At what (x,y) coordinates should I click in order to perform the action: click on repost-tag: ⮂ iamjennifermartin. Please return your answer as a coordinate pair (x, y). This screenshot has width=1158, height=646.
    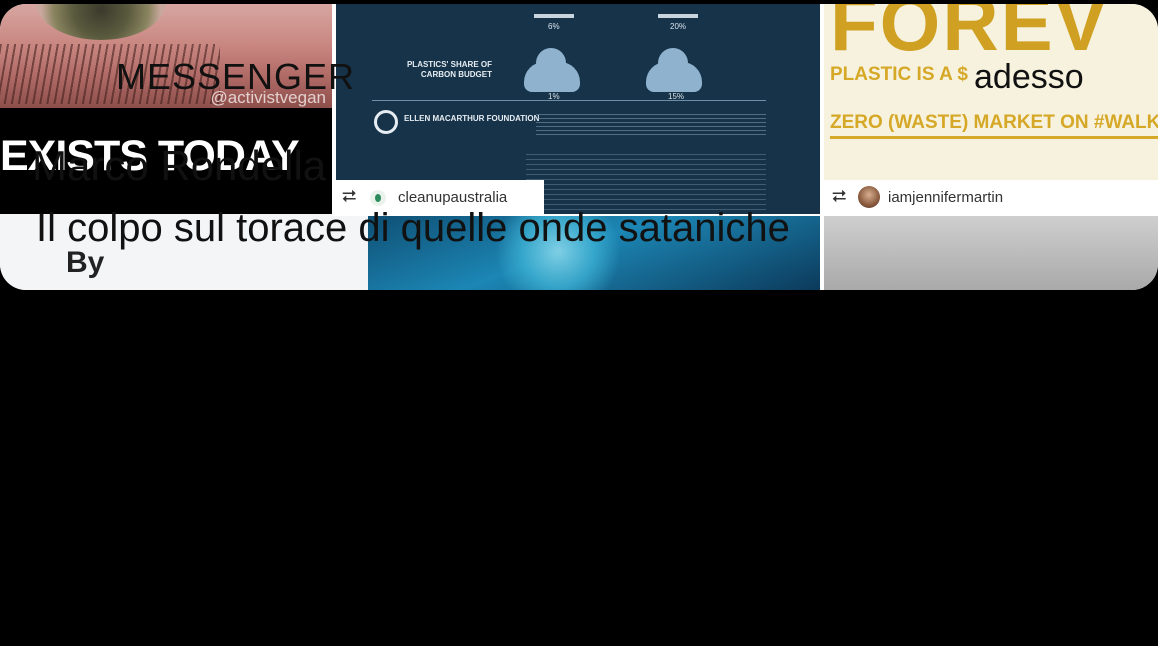
    Looking at the image, I should click on (991, 197).